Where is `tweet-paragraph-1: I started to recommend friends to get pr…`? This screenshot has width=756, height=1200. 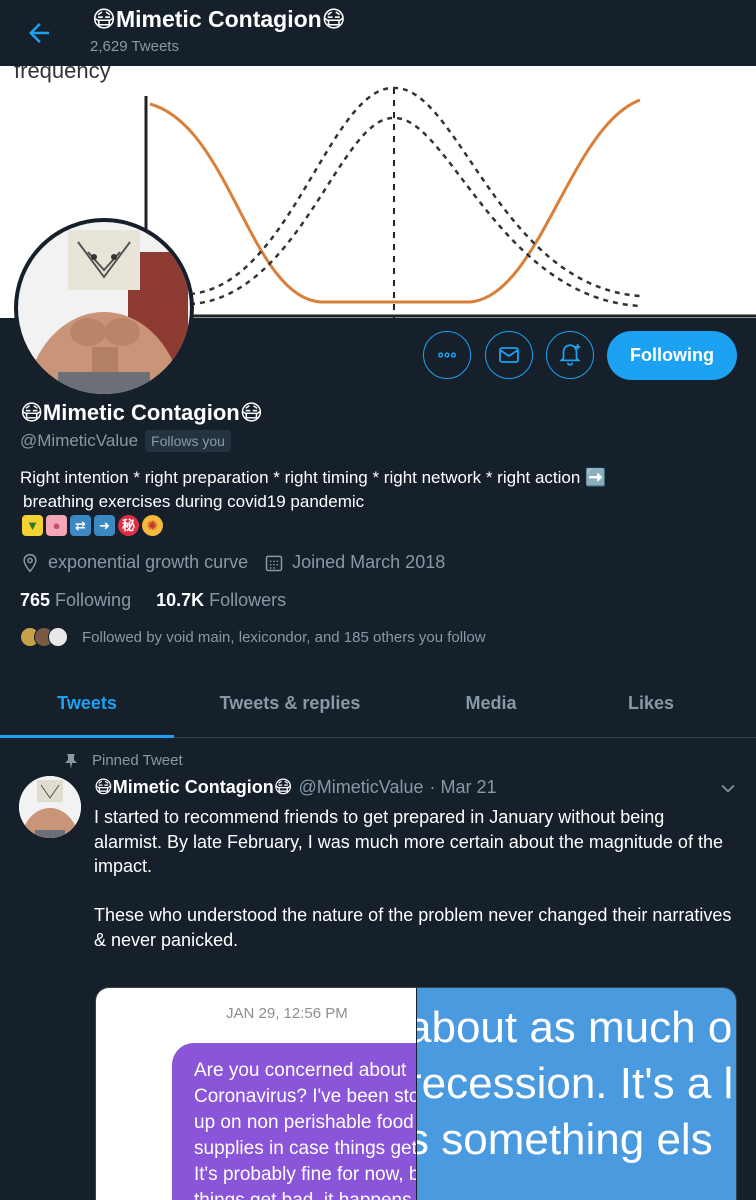
tweet-paragraph-1: I started to recommend friends to get pr… is located at coordinates (408, 841).